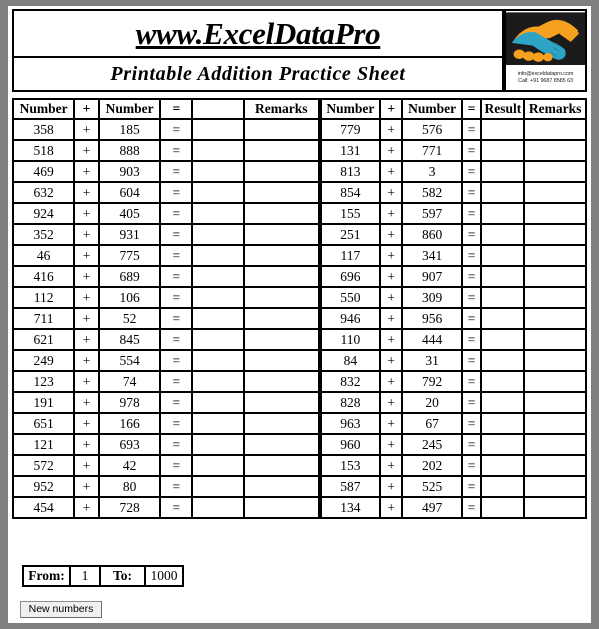 The width and height of the screenshot is (599, 629). What do you see at coordinates (86, 109) in the screenshot?
I see `column-header-2: +` at bounding box center [86, 109].